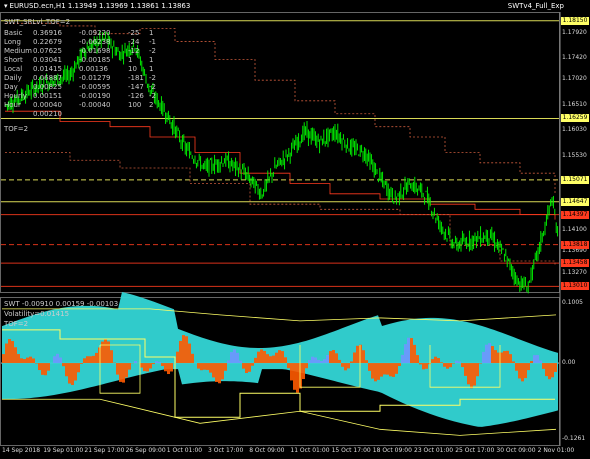 The image size is (590, 459). What do you see at coordinates (6, 6) in the screenshot?
I see `symbol-dropdown-icon: ▾` at bounding box center [6, 6].